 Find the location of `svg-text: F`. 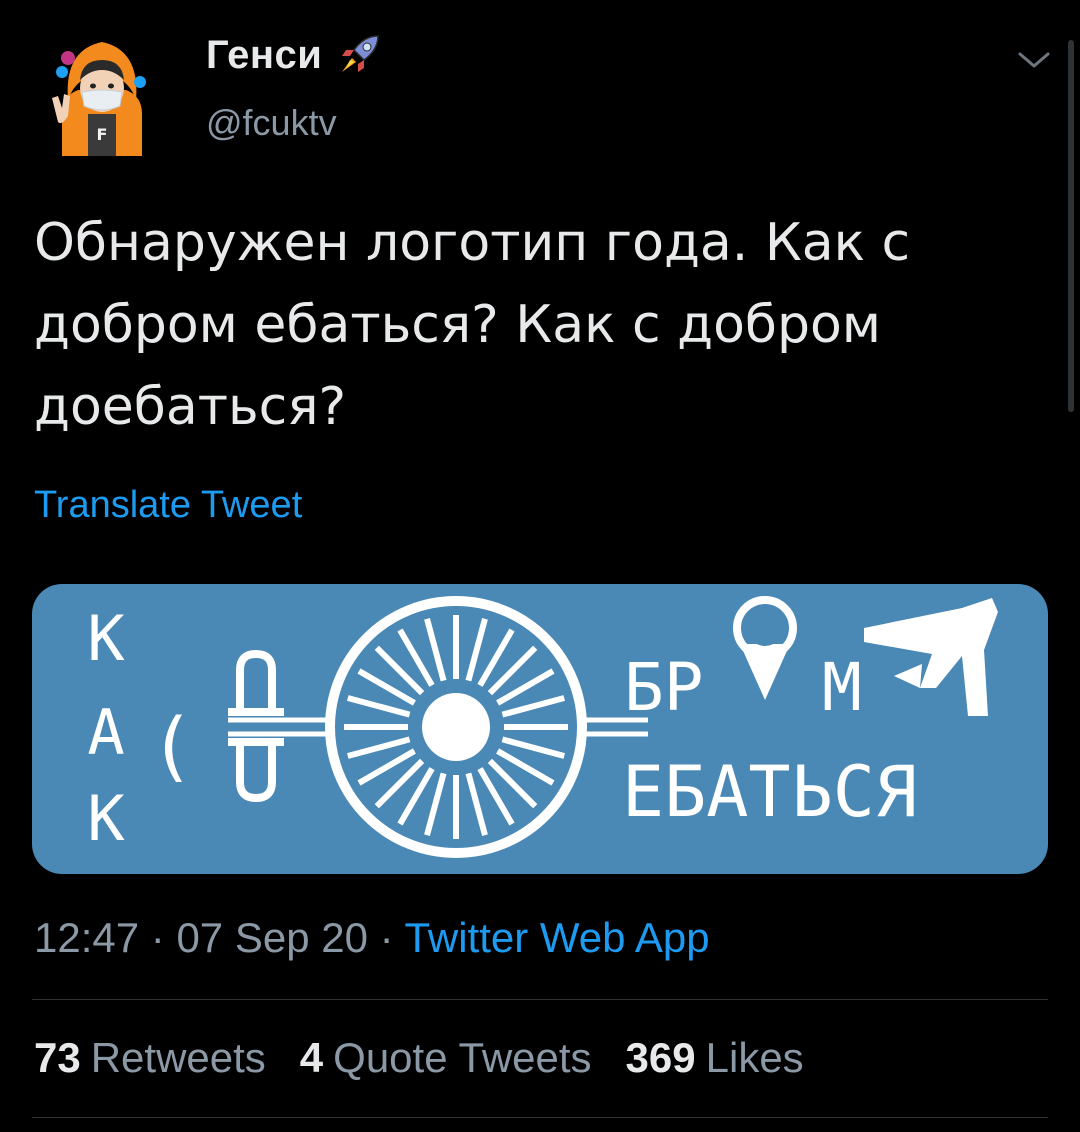

svg-text: F is located at coordinates (102, 134).